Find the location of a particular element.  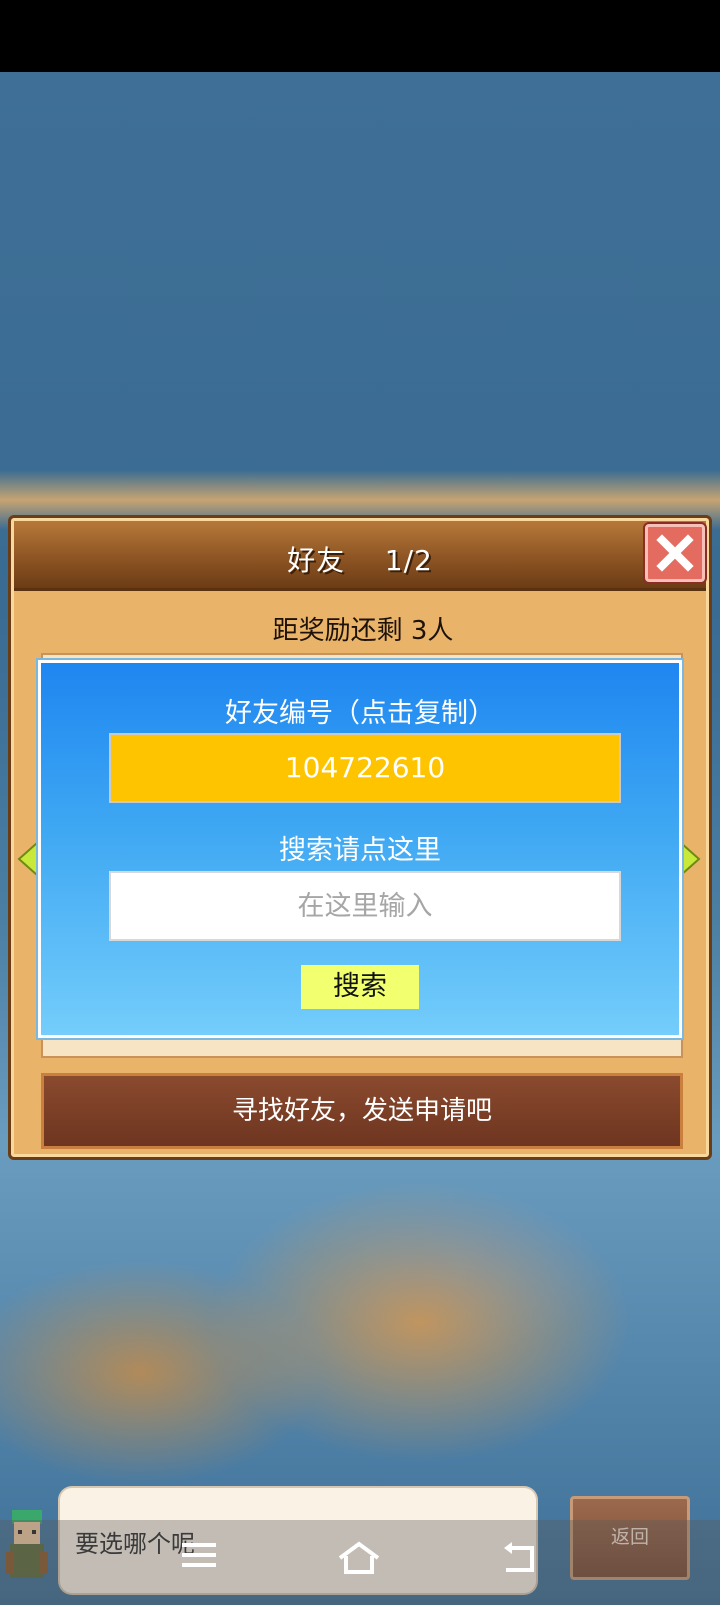

arrow-right-icon is located at coordinates (690, 859).